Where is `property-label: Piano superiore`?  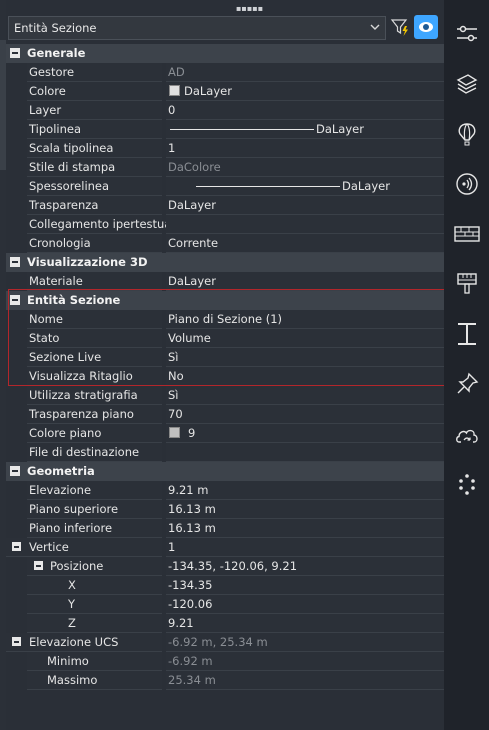
property-label: Piano superiore is located at coordinates (74, 509).